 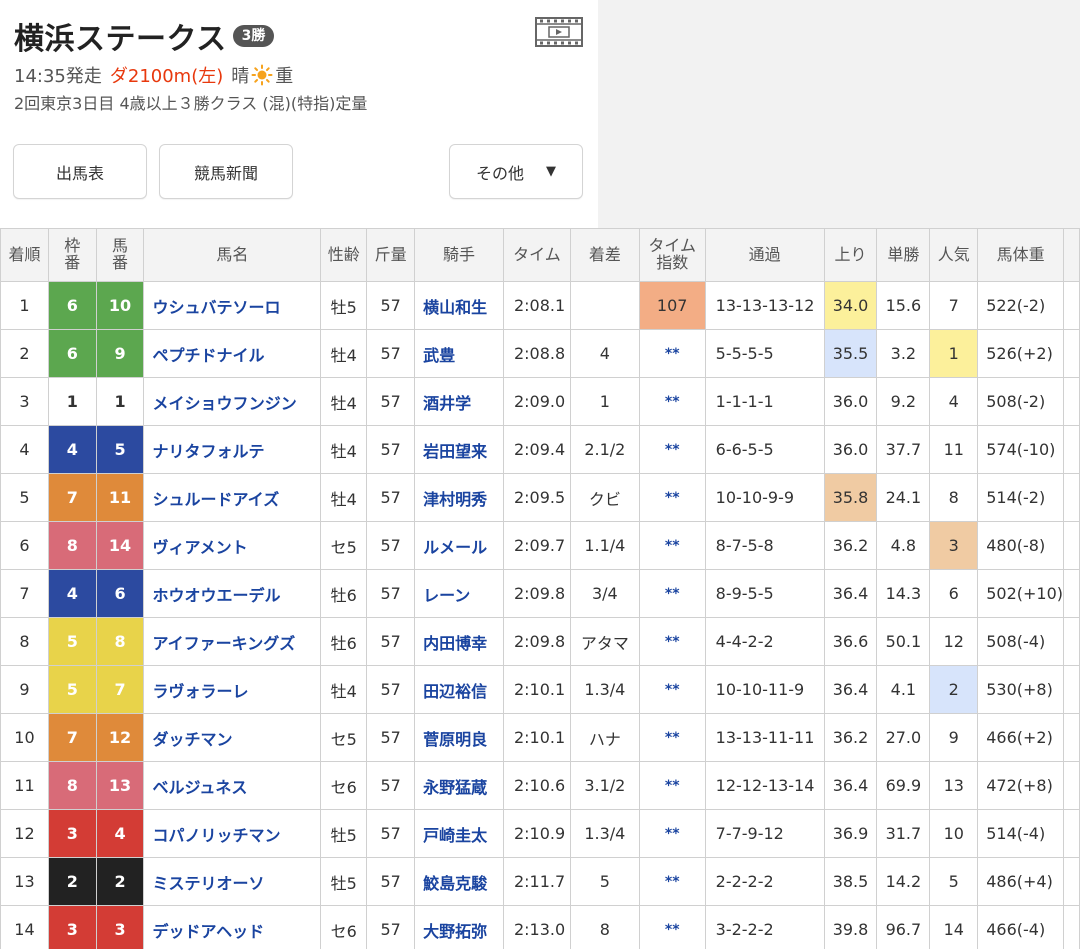 I want to click on time-cell: 2:13.0, so click(x=536, y=927).